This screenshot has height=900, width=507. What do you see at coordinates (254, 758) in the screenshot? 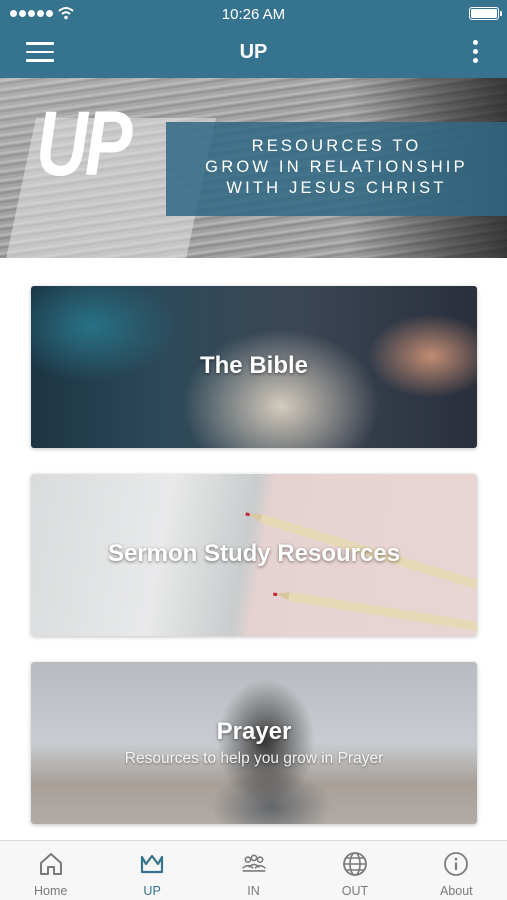
I see `card-subtitle: Resources to help you grow in Prayer` at bounding box center [254, 758].